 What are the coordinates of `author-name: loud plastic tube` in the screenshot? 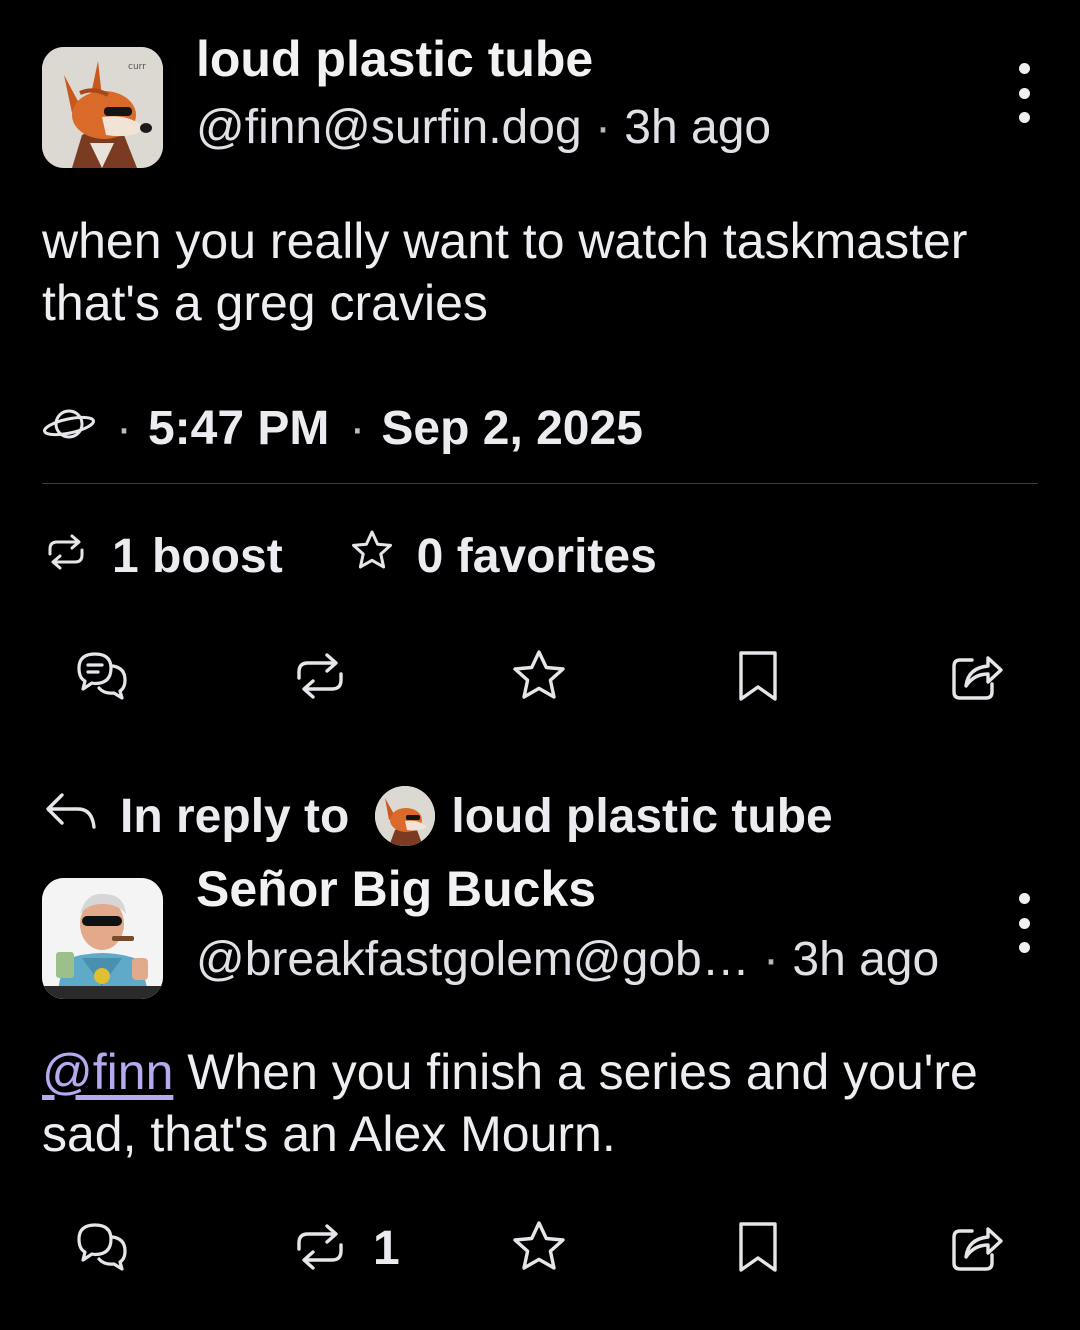 It's located at (394, 59).